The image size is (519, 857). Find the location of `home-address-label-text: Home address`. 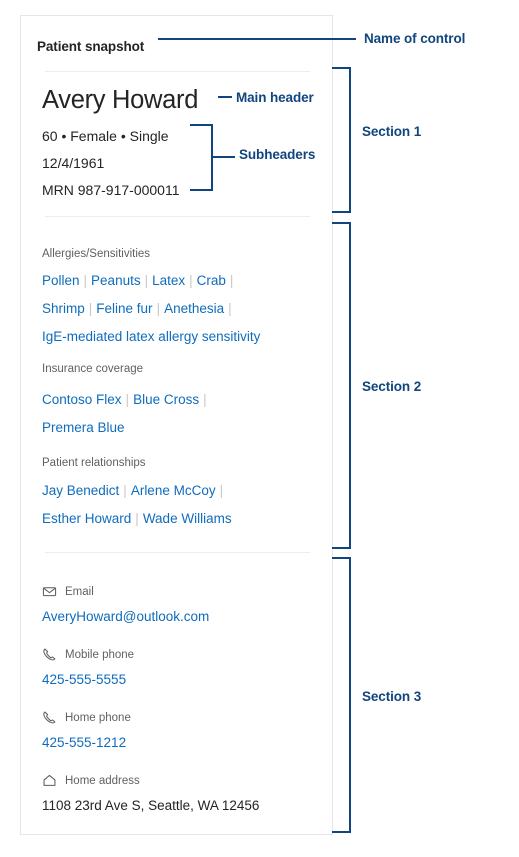

home-address-label-text: Home address is located at coordinates (102, 780).